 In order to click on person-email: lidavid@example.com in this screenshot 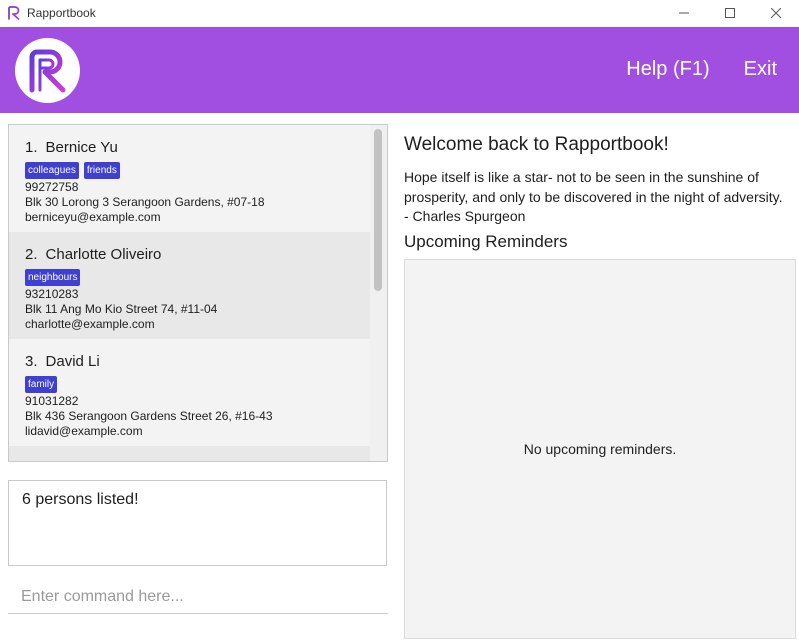, I will do `click(84, 431)`.